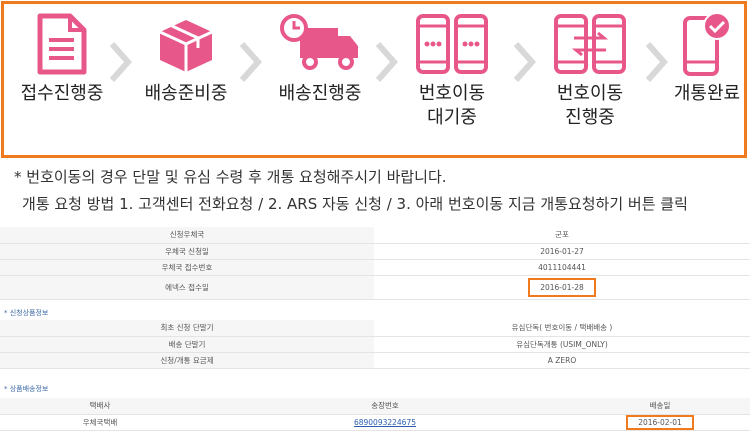 The width and height of the screenshot is (750, 434). What do you see at coordinates (186, 93) in the screenshot?
I see `step-label: 배송준비중` at bounding box center [186, 93].